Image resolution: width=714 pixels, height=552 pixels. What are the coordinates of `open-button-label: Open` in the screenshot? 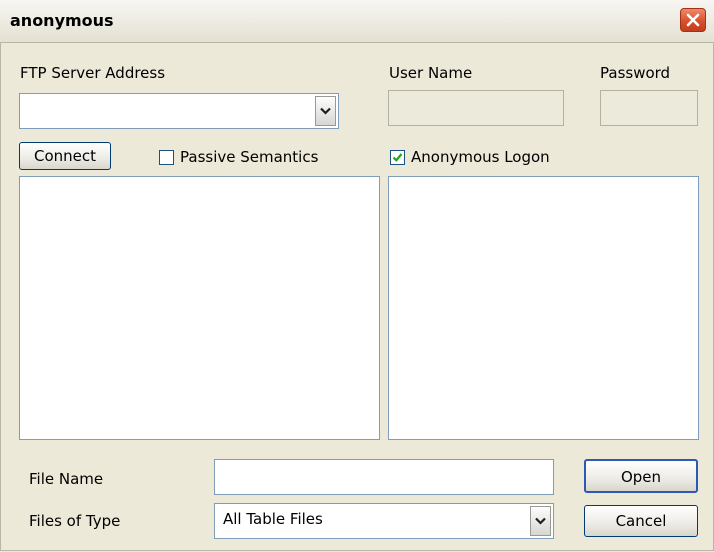 It's located at (641, 477).